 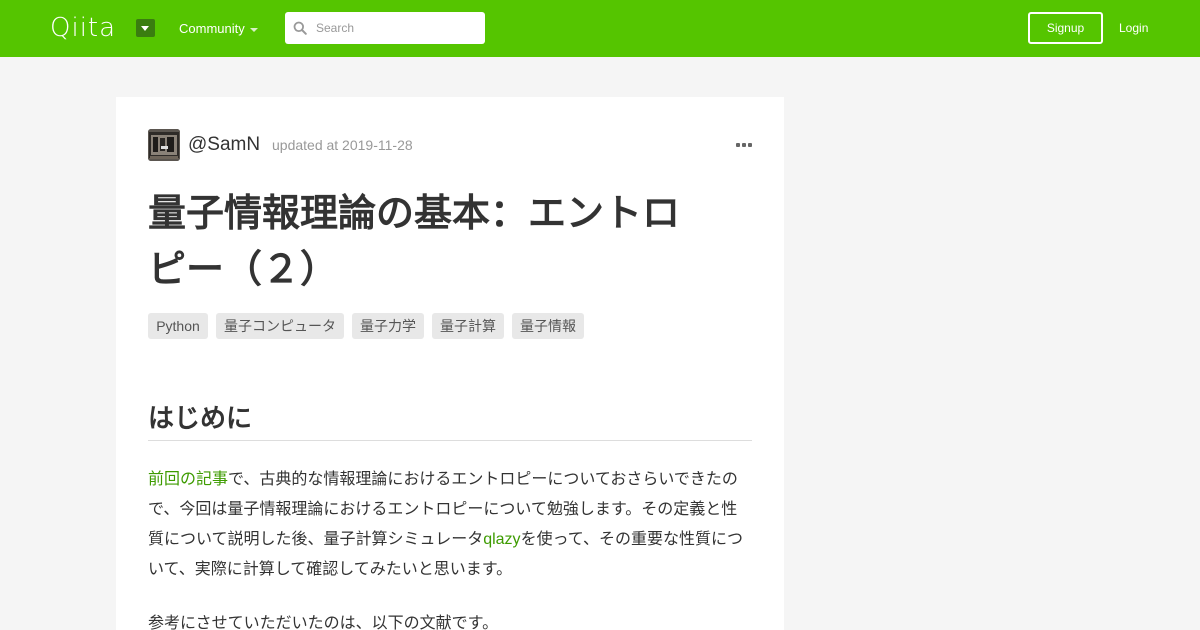 What do you see at coordinates (280, 326) in the screenshot?
I see `tag-quantum-computer: 量子コンピュータ` at bounding box center [280, 326].